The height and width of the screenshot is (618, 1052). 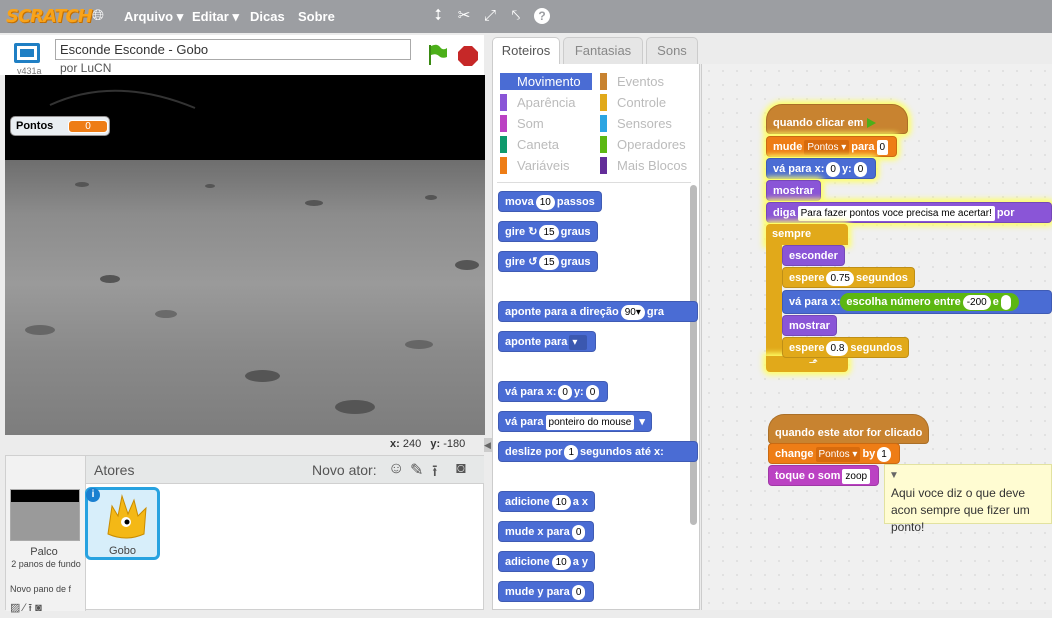 What do you see at coordinates (516, 16) in the screenshot?
I see `shrink-icon: ⤣` at bounding box center [516, 16].